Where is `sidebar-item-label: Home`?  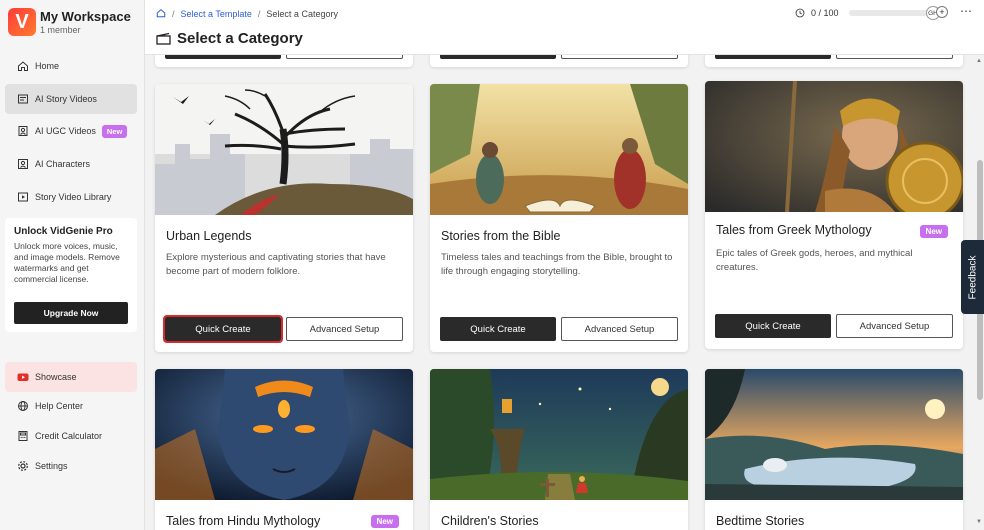
sidebar-item-label: Home is located at coordinates (47, 66).